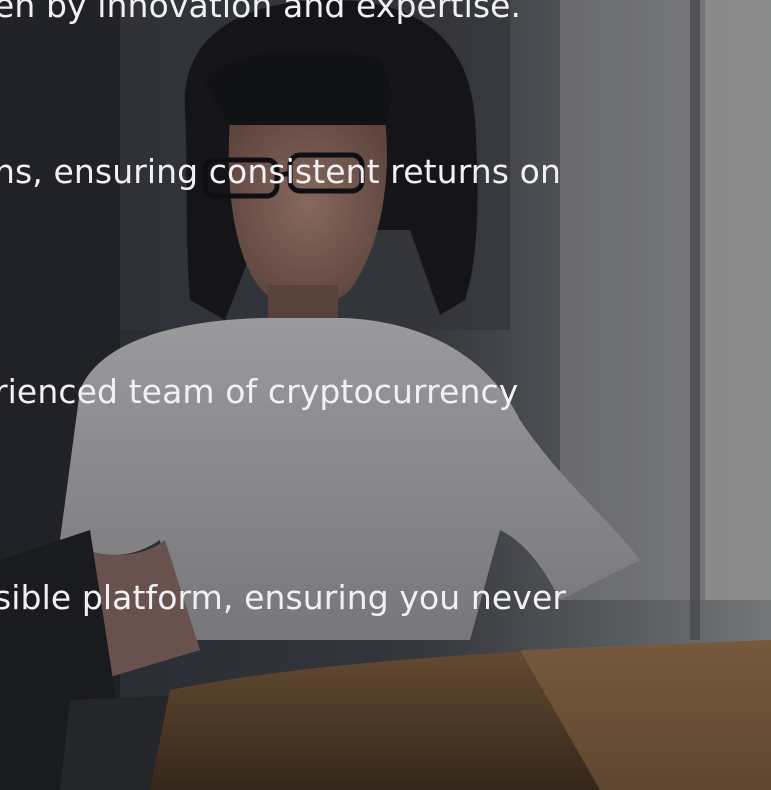  Describe the element at coordinates (261, 12) in the screenshot. I see `feature-text-line-1: en by innovation and expertise.` at that location.